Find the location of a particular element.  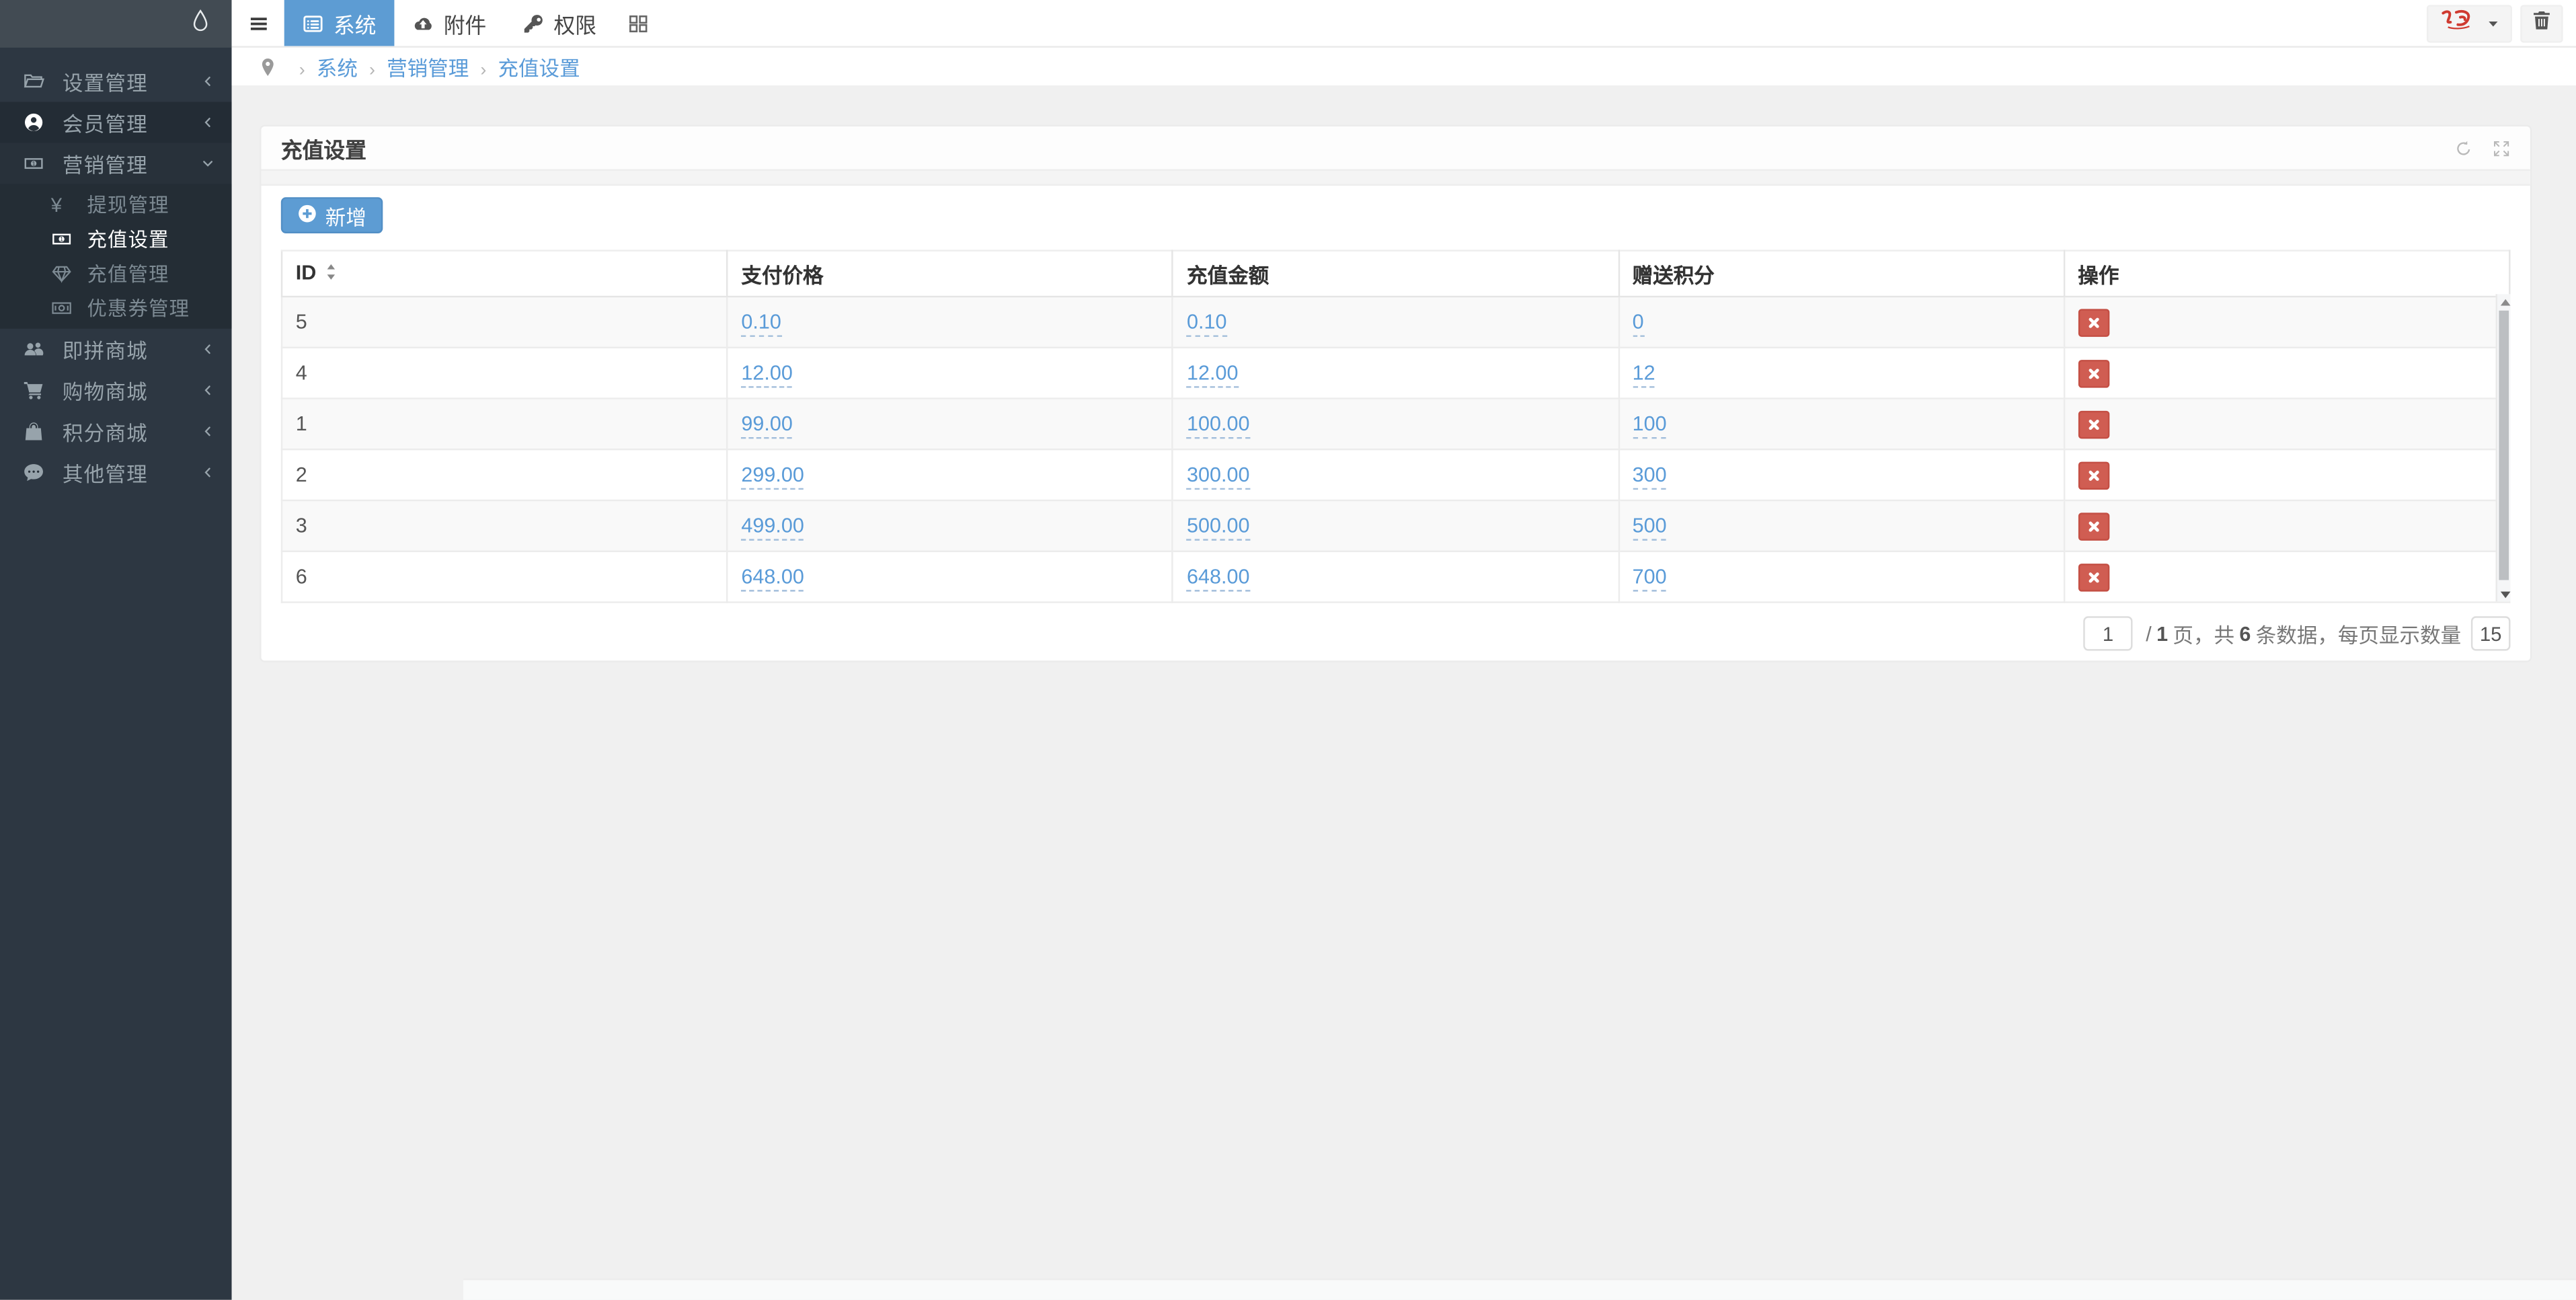

sidebar-item-label: 购物商城 is located at coordinates (105, 393).